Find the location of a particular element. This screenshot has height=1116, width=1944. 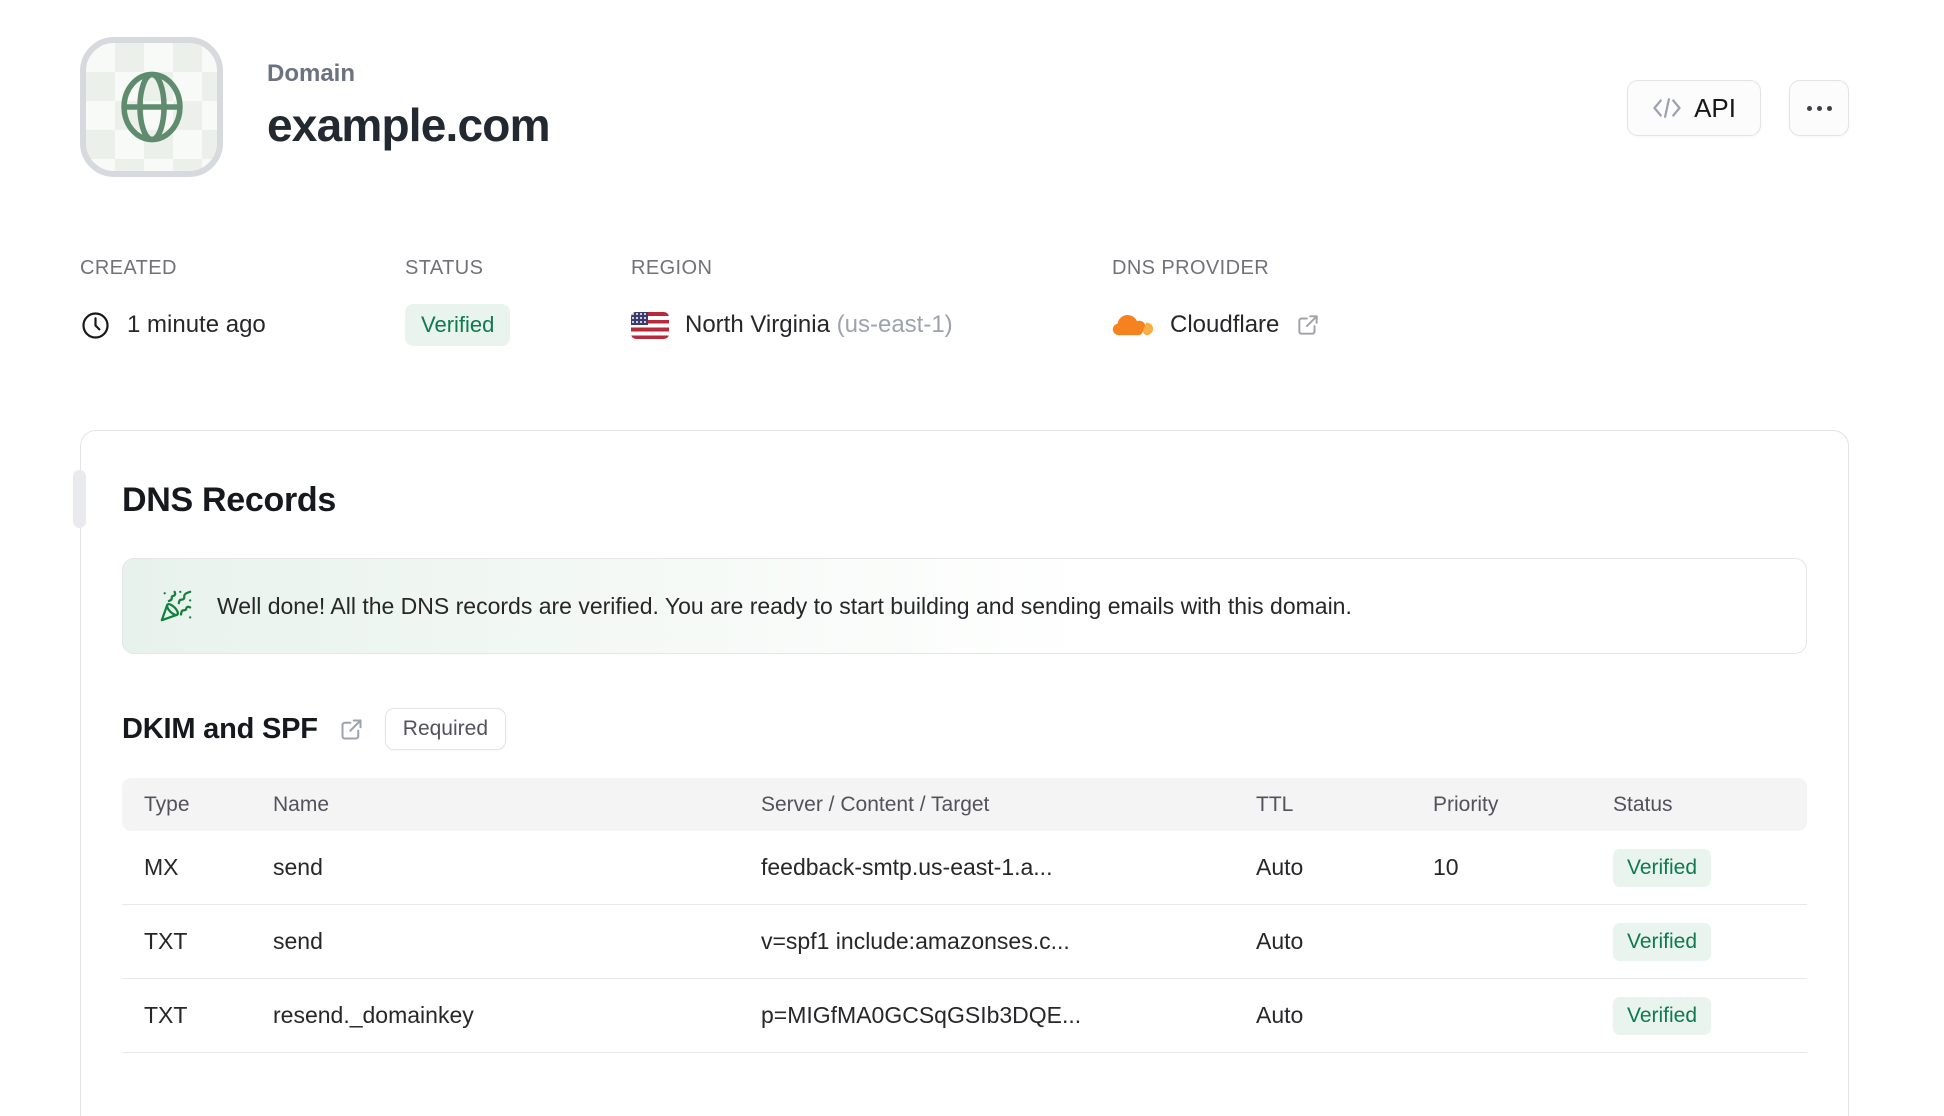

card-accent is located at coordinates (79, 499).